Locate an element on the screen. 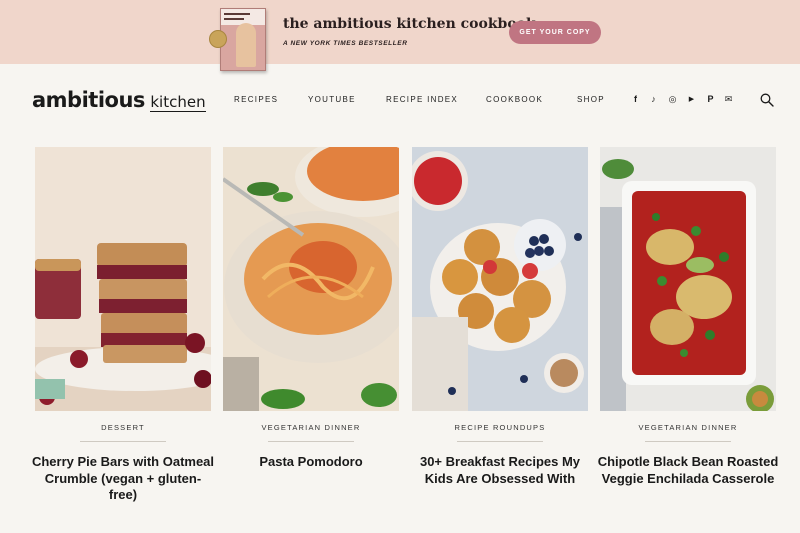 The height and width of the screenshot is (533, 800). breakfast-pancakes-image is located at coordinates (500, 279).